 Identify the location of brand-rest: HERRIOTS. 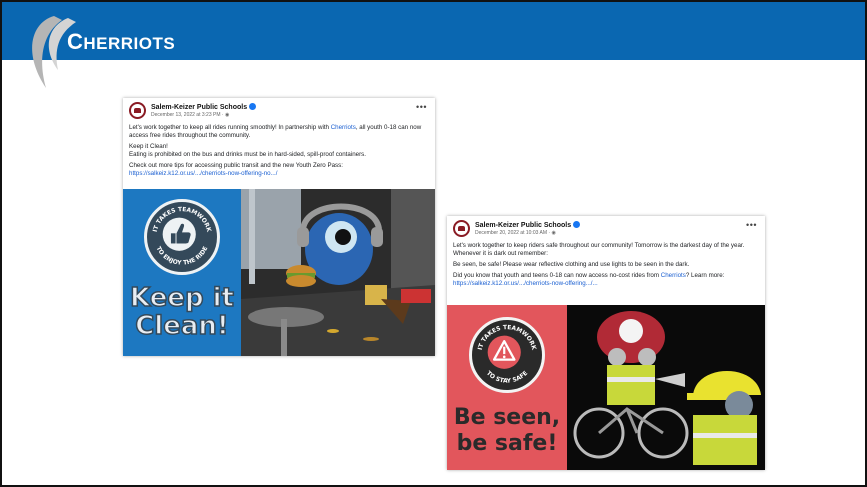
(129, 43).